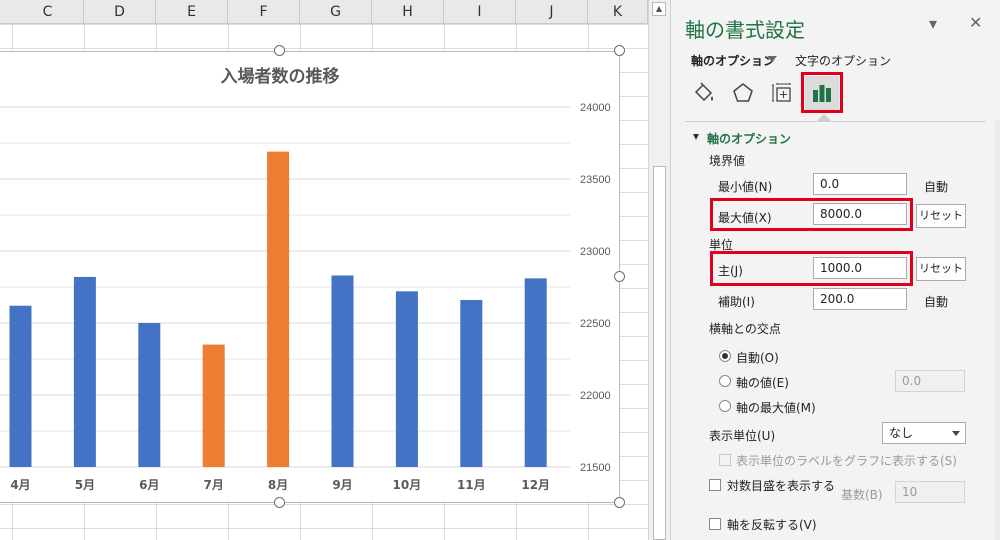 The height and width of the screenshot is (540, 1000). What do you see at coordinates (595, 108) in the screenshot?
I see `y-tick-label: 24000` at bounding box center [595, 108].